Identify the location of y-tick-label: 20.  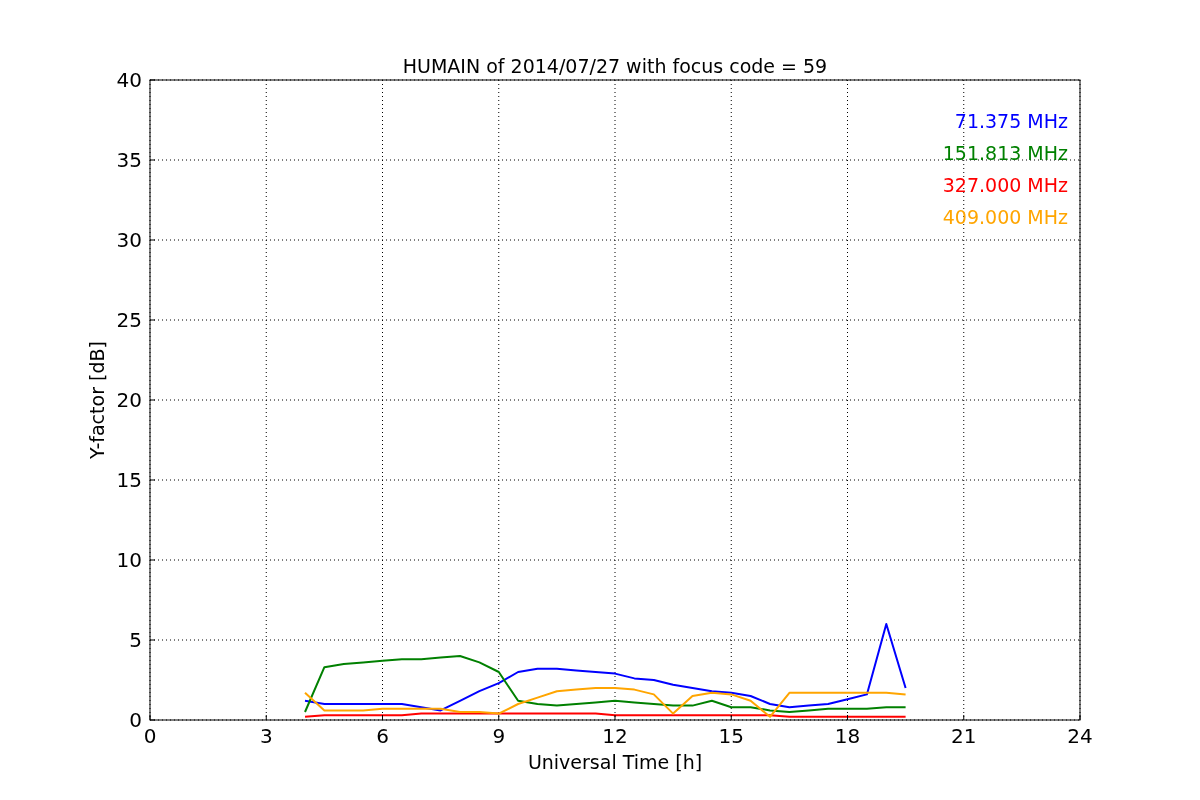
(129, 400).